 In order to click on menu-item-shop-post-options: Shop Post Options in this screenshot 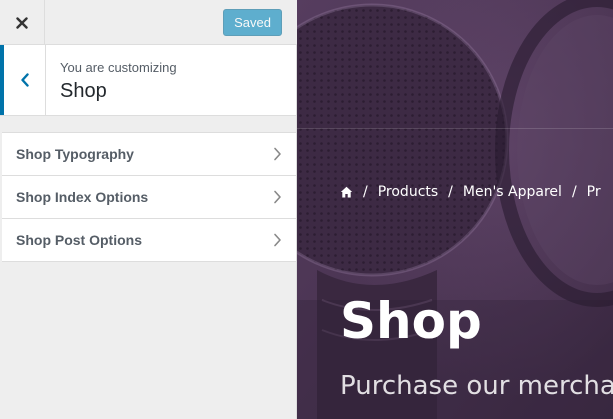, I will do `click(149, 240)`.